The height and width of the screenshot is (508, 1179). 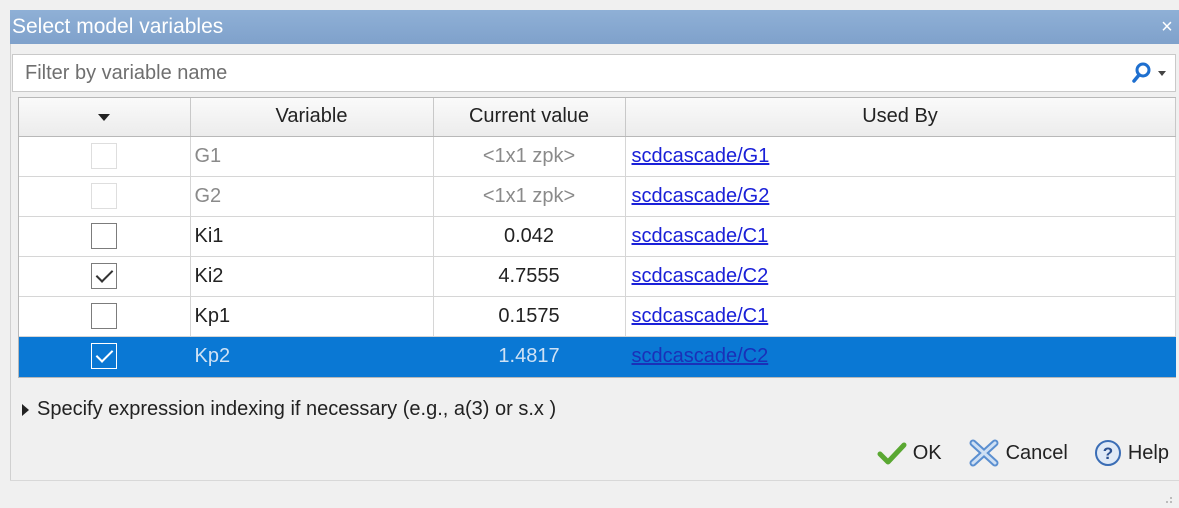 What do you see at coordinates (312, 117) in the screenshot?
I see `variable-column-header: Variable` at bounding box center [312, 117].